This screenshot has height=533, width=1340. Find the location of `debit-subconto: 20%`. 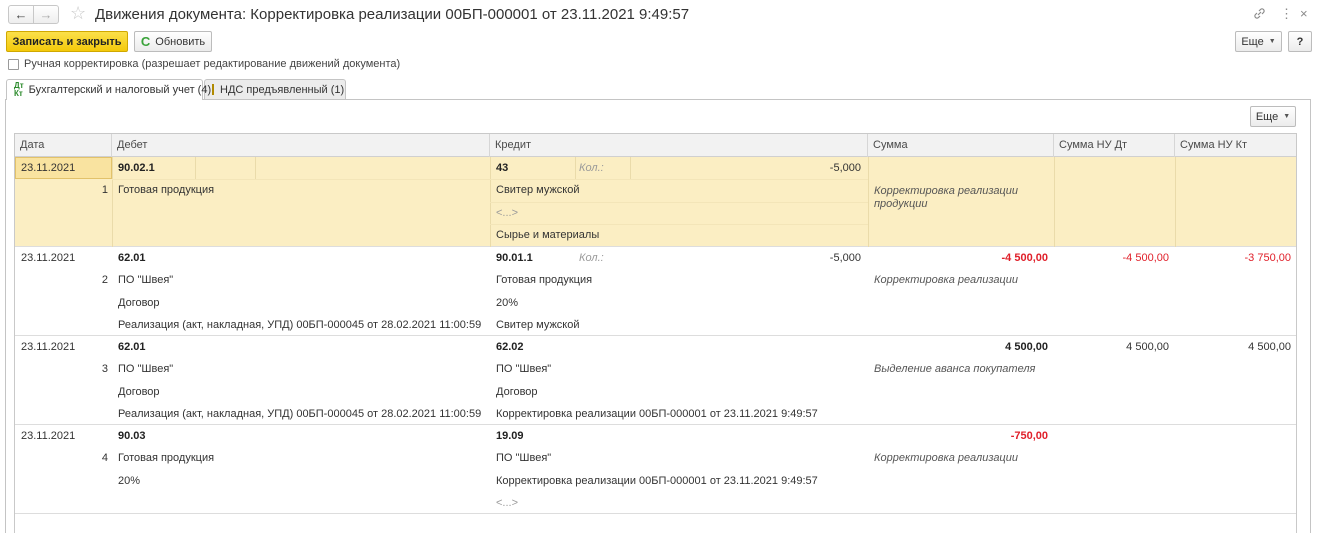

debit-subconto: 20% is located at coordinates (129, 481).